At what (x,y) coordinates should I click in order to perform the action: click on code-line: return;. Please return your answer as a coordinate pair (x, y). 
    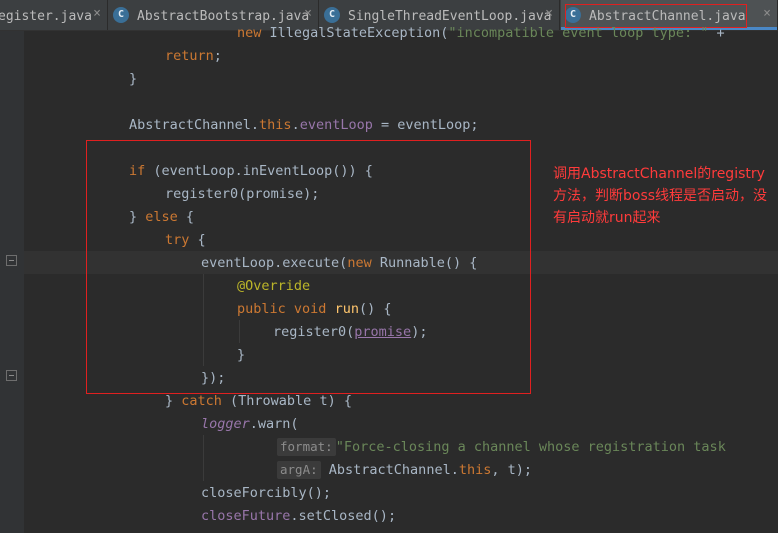
    Looking at the image, I should click on (193, 56).